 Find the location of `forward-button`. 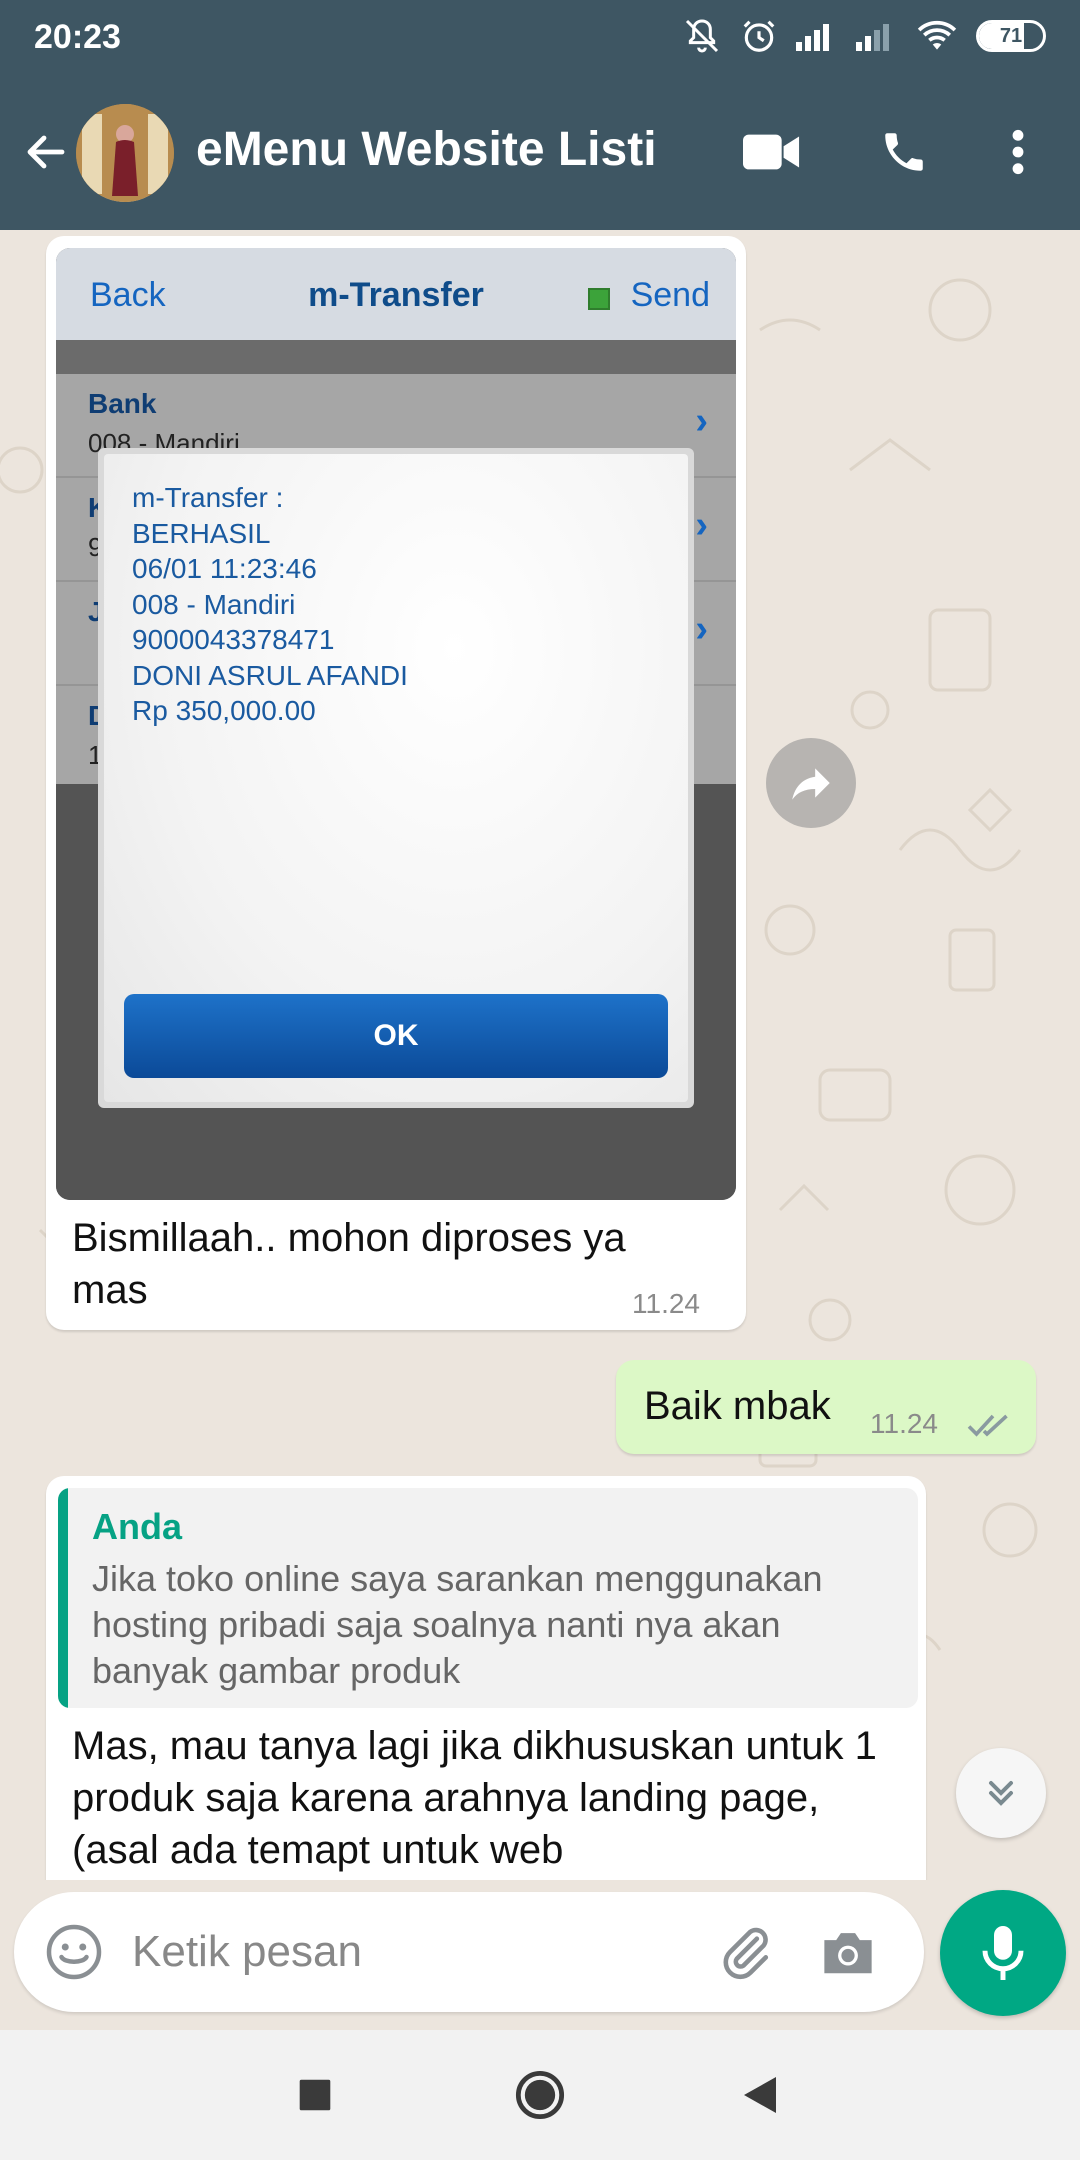

forward-button is located at coordinates (811, 783).